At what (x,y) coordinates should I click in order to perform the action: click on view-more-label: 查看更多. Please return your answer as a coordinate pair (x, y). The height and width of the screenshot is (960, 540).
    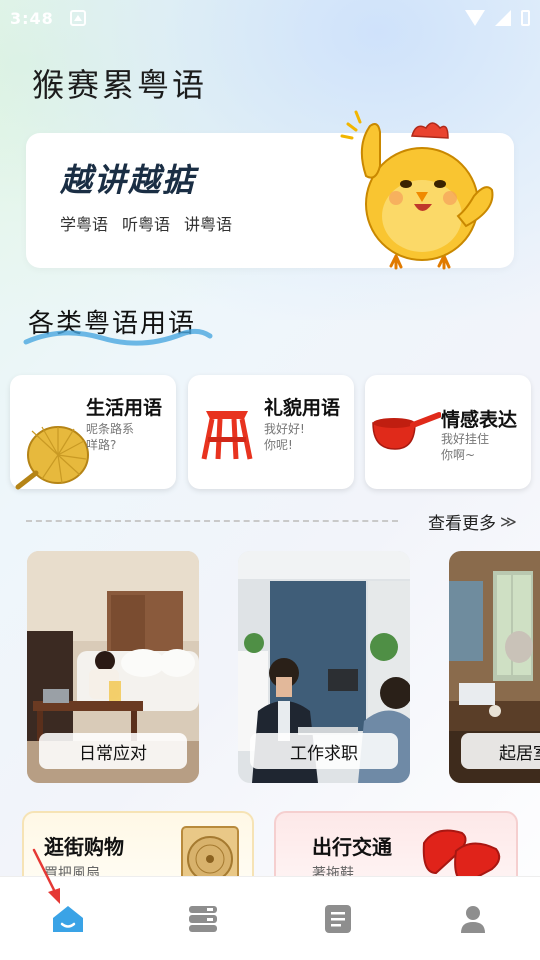
    Looking at the image, I should click on (462, 523).